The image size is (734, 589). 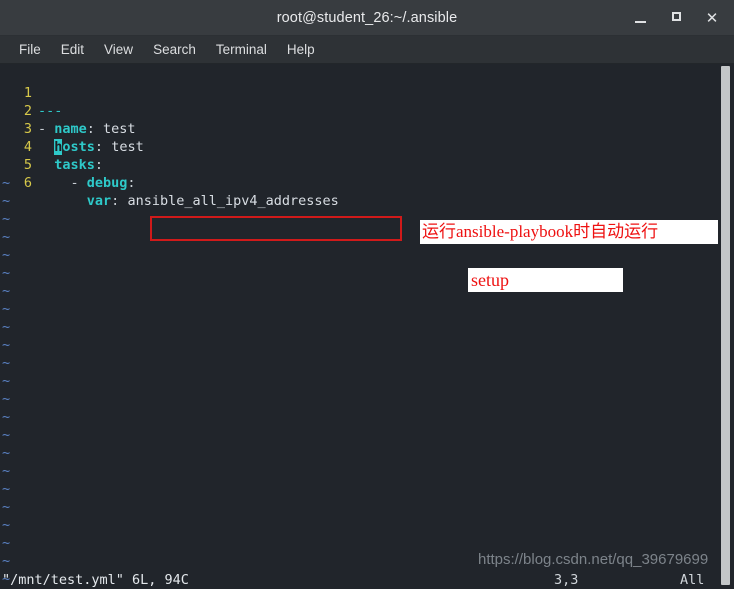 I want to click on vertical-scrollbar, so click(x=725, y=326).